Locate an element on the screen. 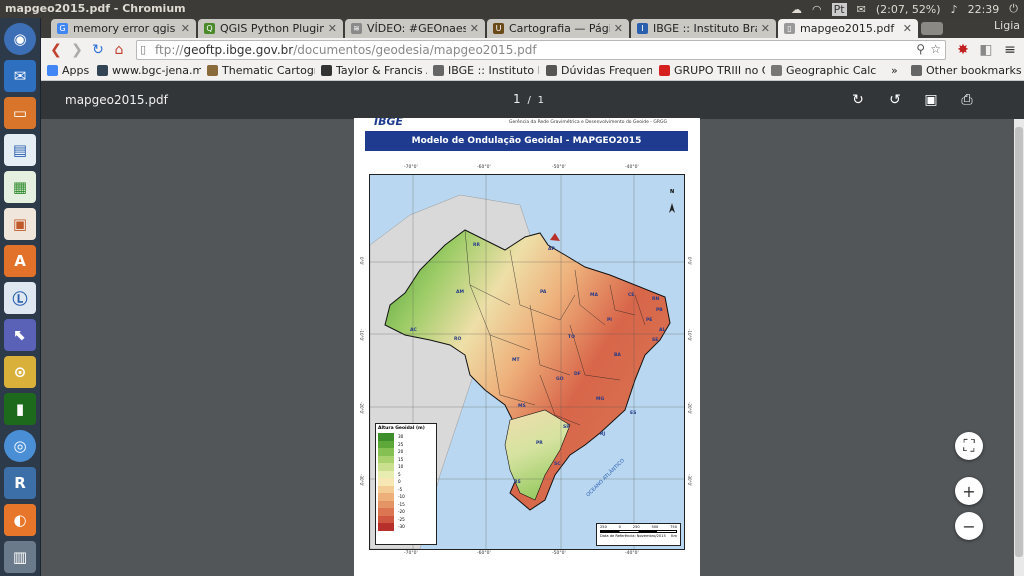 The image size is (1024, 576). new-tab-button is located at coordinates (932, 28).